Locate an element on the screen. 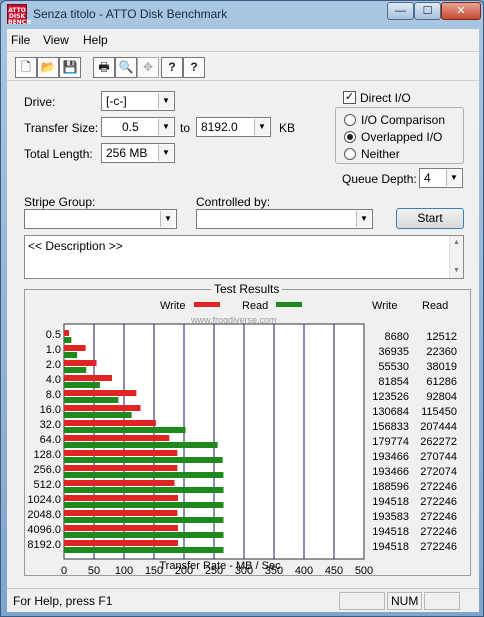 This screenshot has width=484, height=617. menu-file: File is located at coordinates (20, 40).